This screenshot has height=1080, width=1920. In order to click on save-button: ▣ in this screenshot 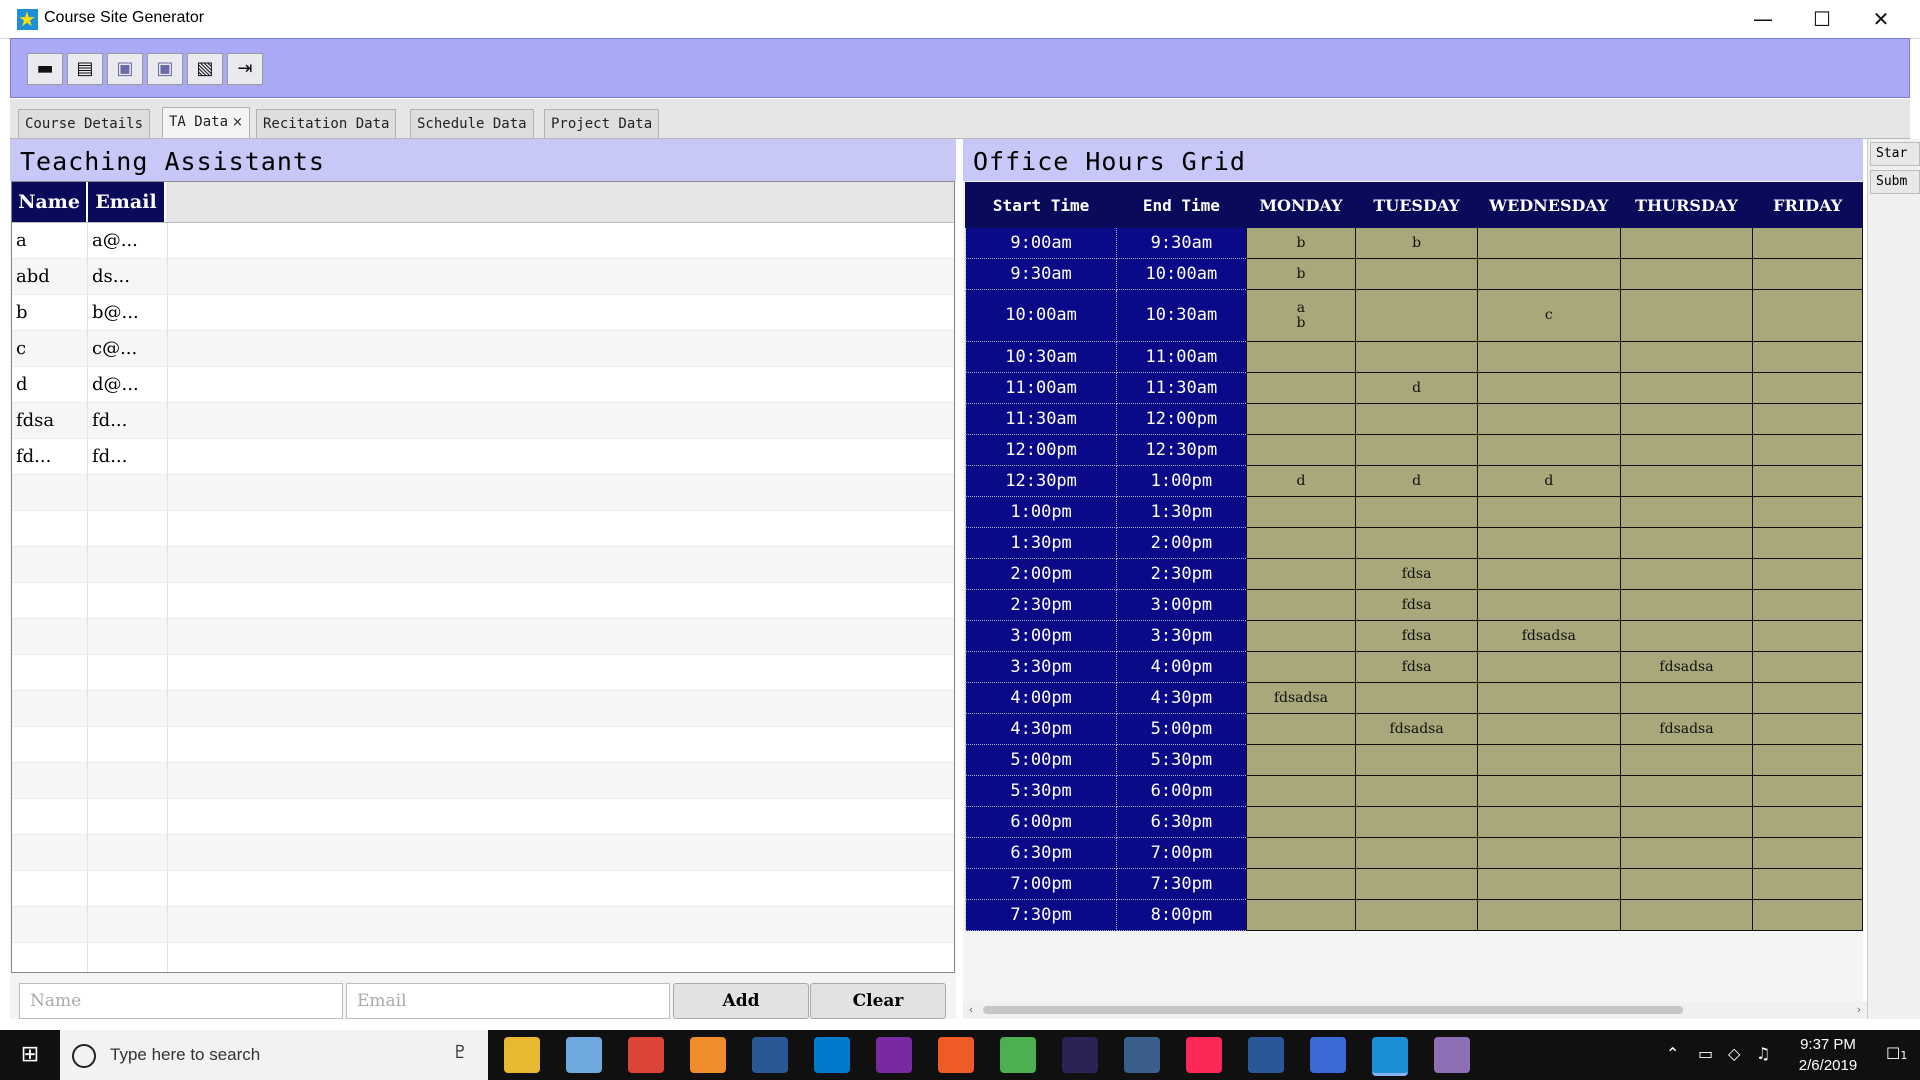, I will do `click(125, 69)`.